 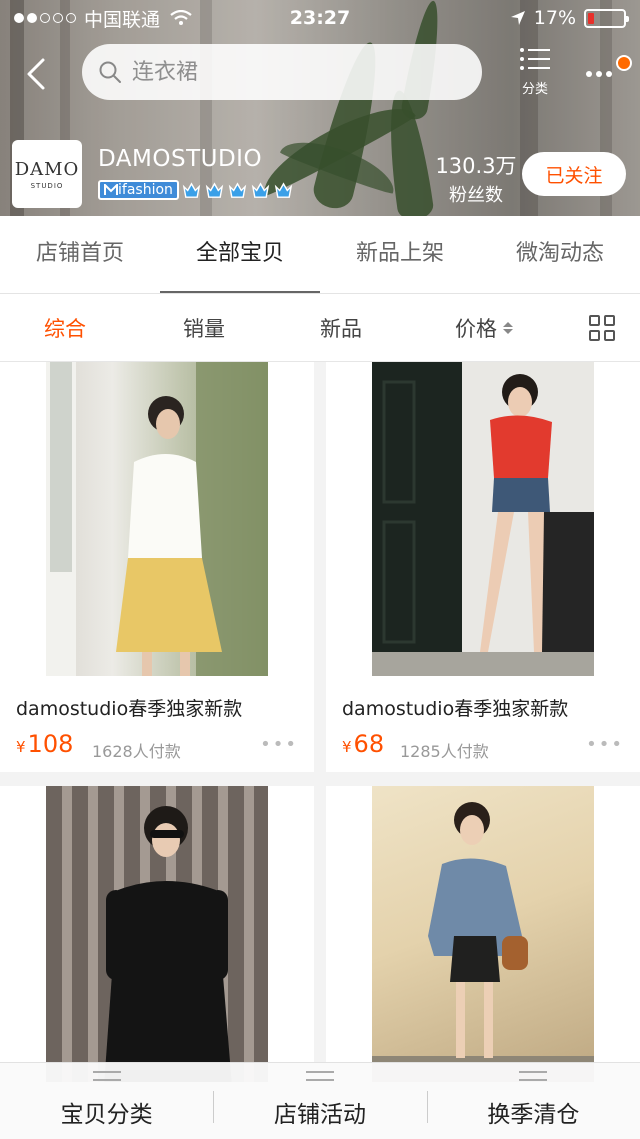 What do you see at coordinates (50, 744) in the screenshot?
I see `price-value: 108` at bounding box center [50, 744].